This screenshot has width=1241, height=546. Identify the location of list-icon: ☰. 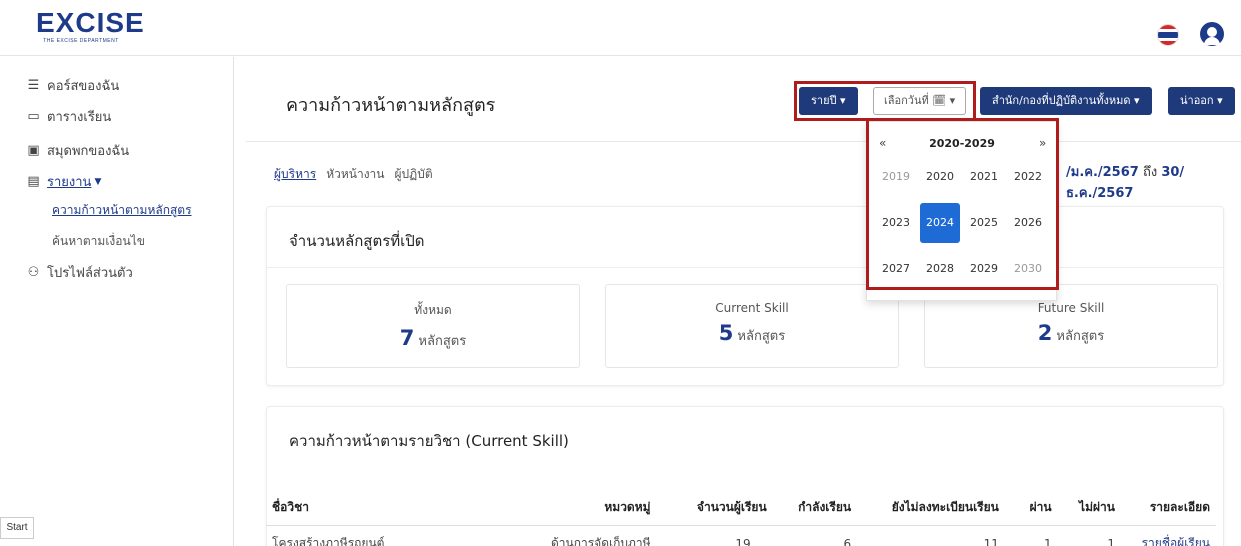
(33, 85).